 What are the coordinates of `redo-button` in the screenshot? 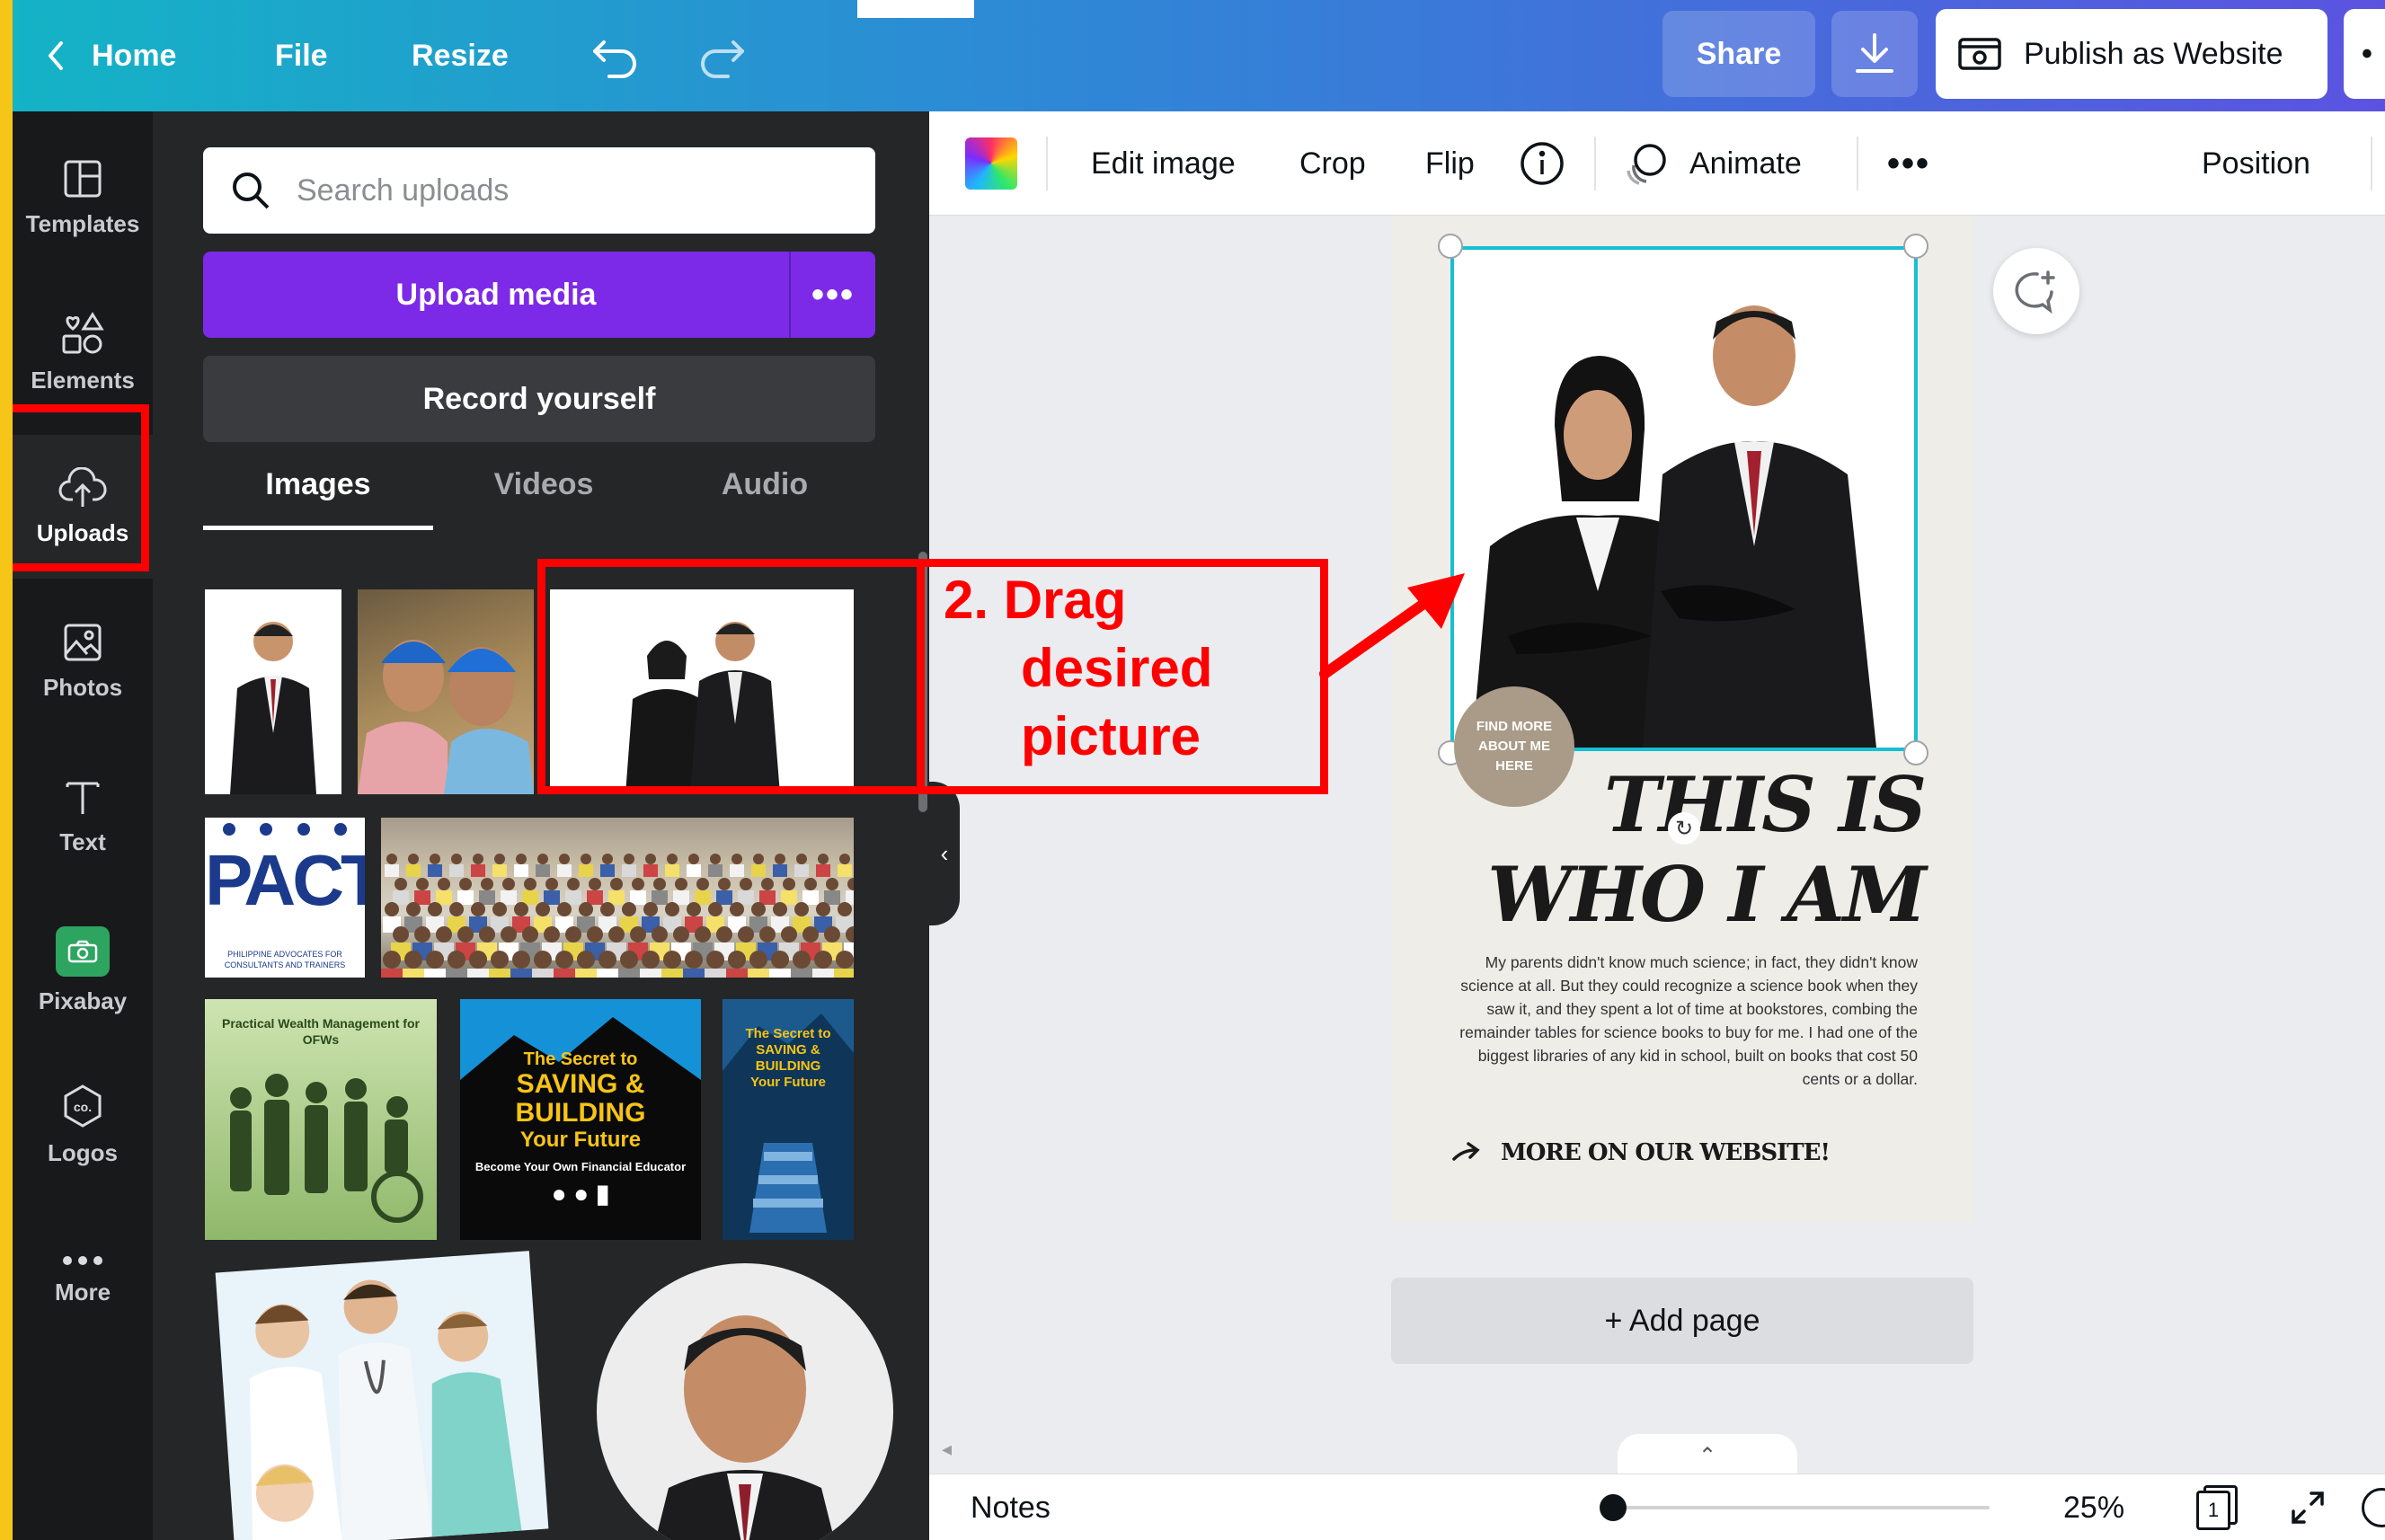 It's located at (721, 55).